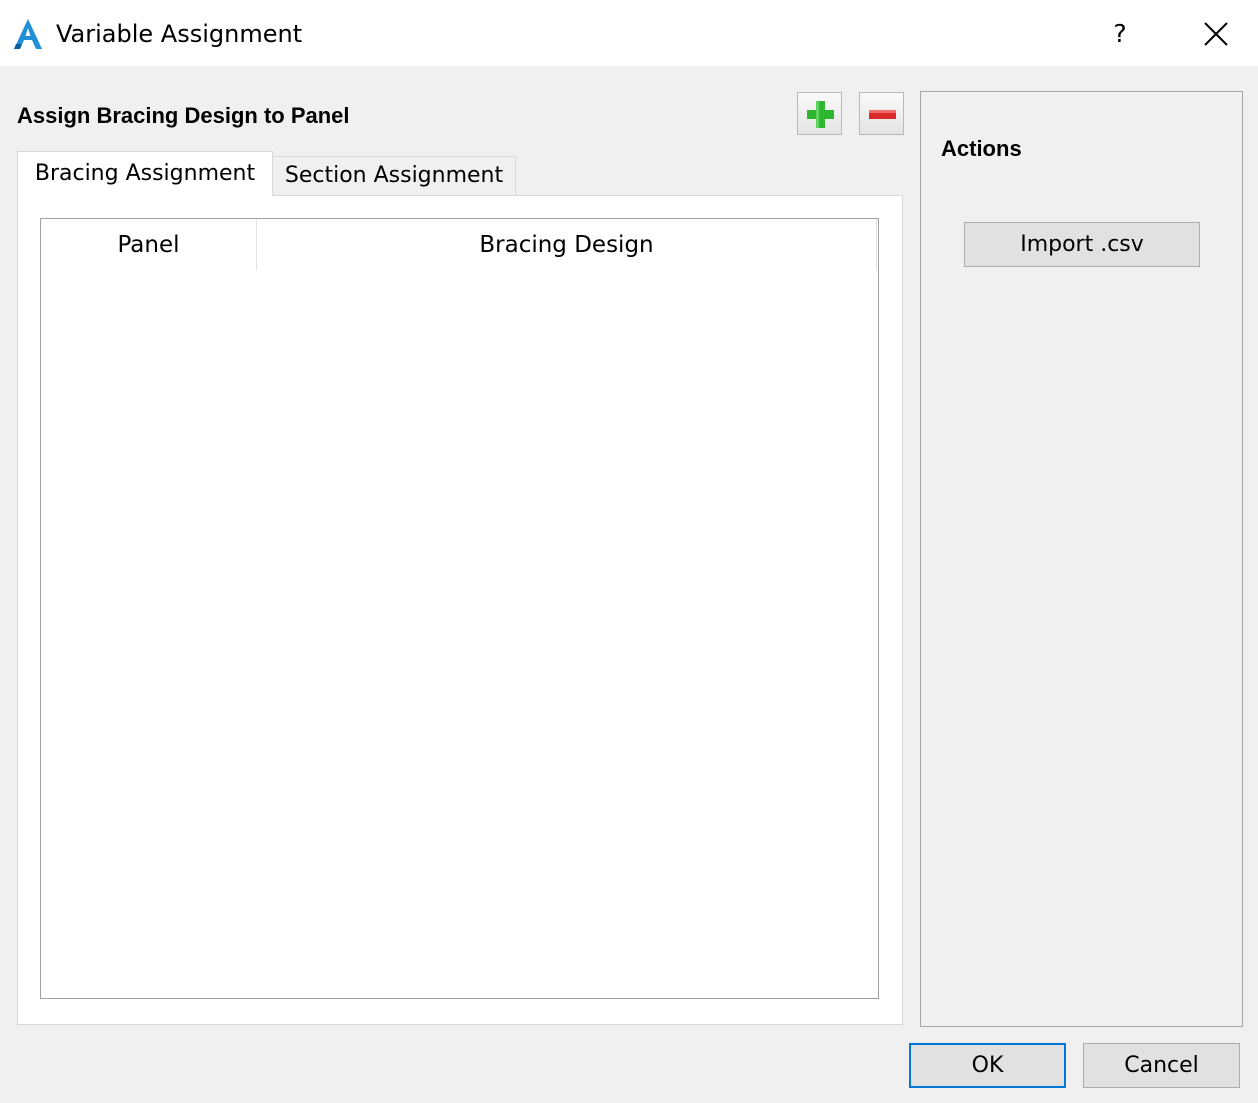 This screenshot has height=1103, width=1258. Describe the element at coordinates (567, 244) in the screenshot. I see `column-header-bracing-design: Bracing Design` at that location.